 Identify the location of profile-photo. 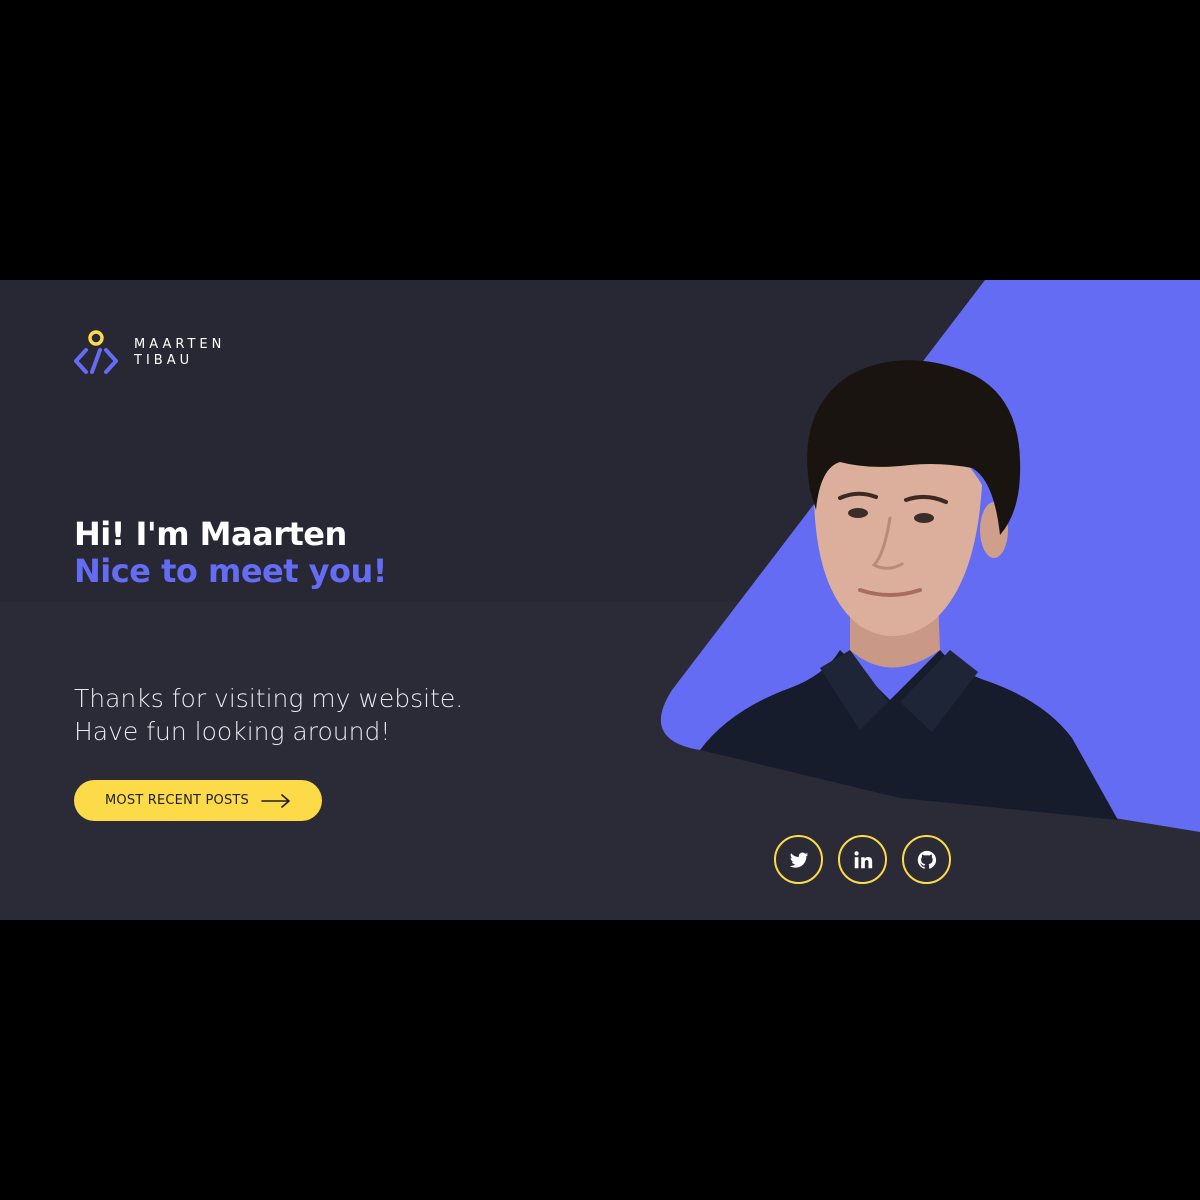
(909, 590).